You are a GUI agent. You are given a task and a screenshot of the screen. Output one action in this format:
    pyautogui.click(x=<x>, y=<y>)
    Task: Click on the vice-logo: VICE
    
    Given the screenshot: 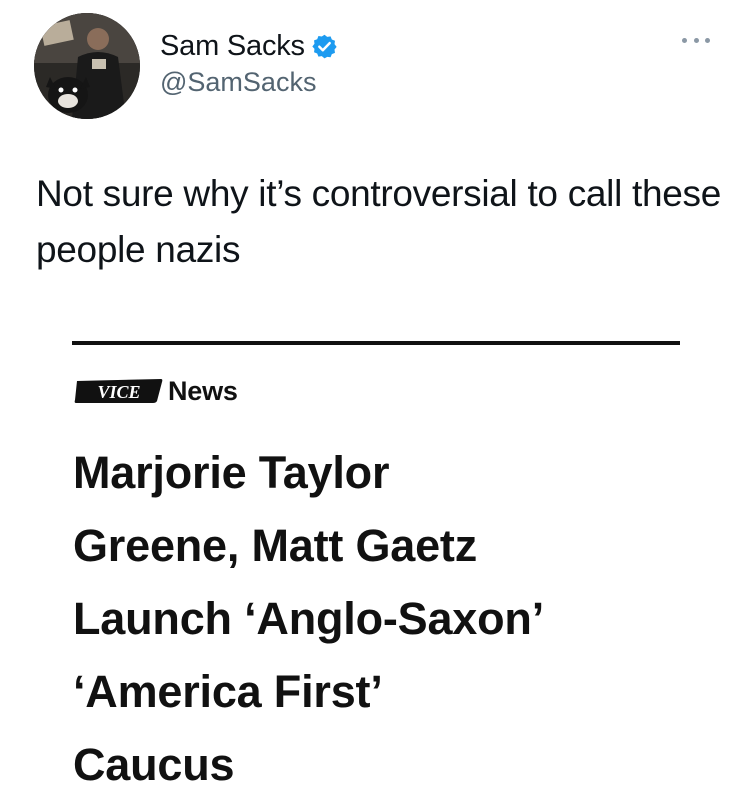 What is the action you would take?
    pyautogui.click(x=119, y=391)
    